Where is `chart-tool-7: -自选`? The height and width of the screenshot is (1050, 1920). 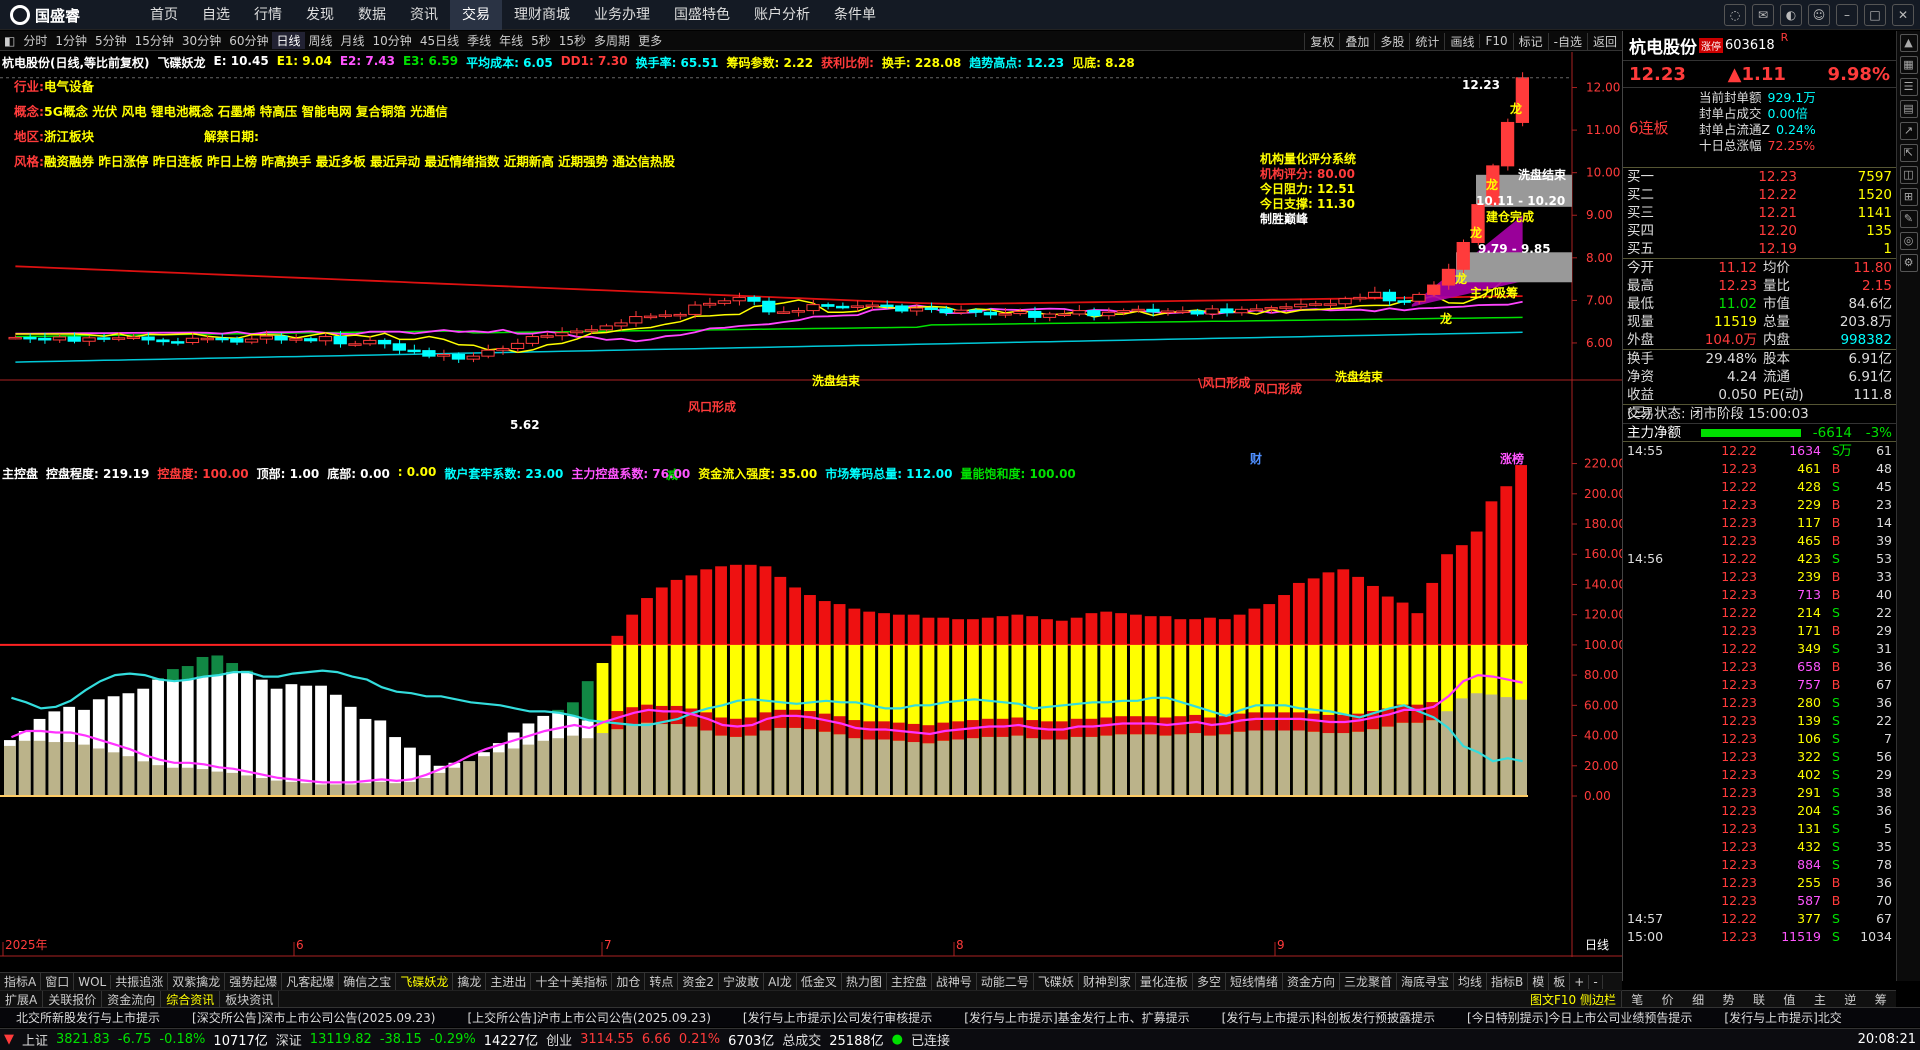 chart-tool-7: -自选 is located at coordinates (1567, 41).